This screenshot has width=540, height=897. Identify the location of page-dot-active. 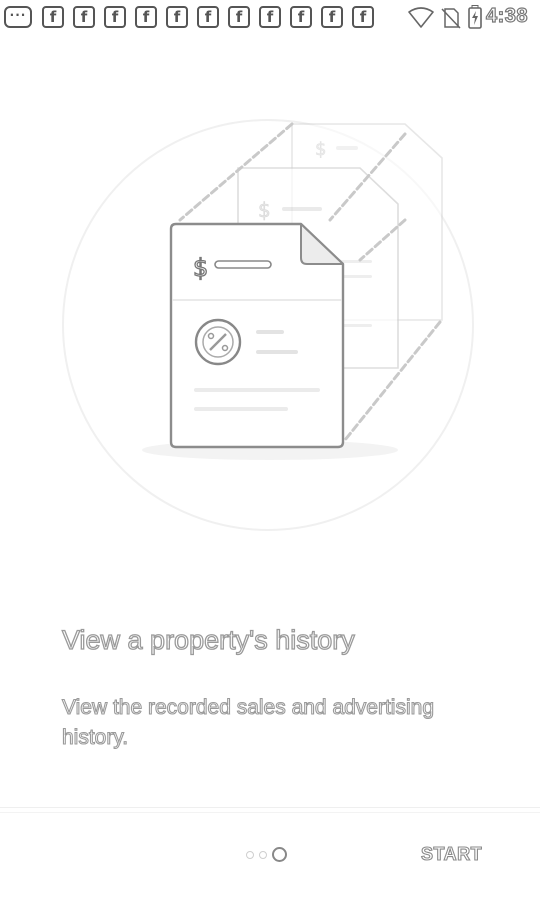
(279, 855).